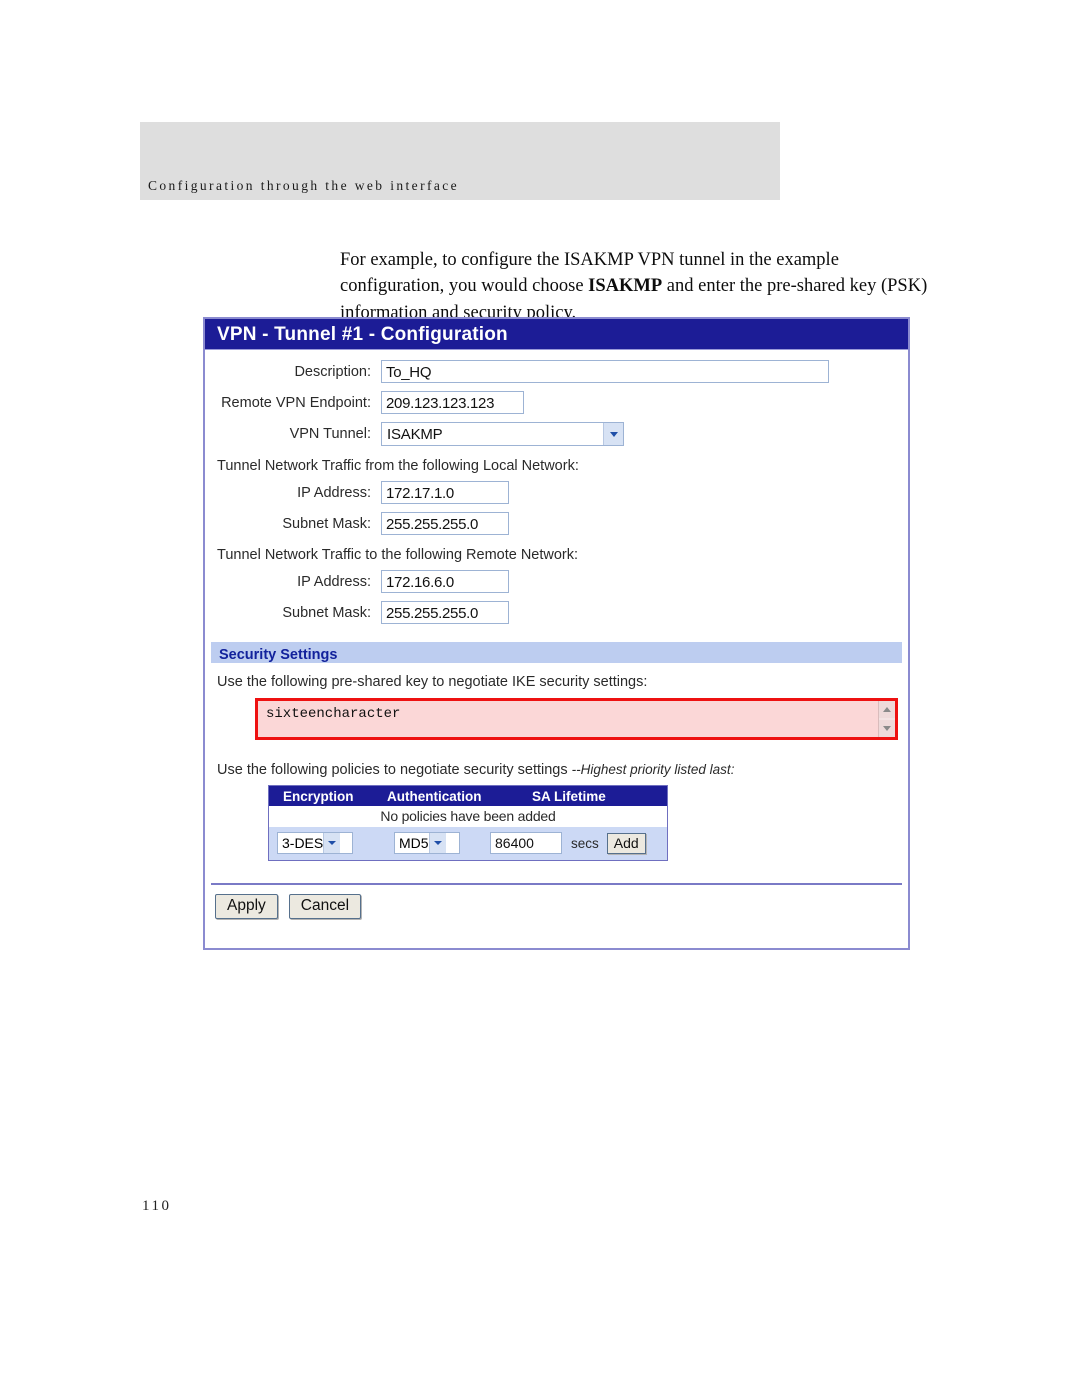  Describe the element at coordinates (556, 652) in the screenshot. I see `security-settings-section-title: Security Settings` at that location.